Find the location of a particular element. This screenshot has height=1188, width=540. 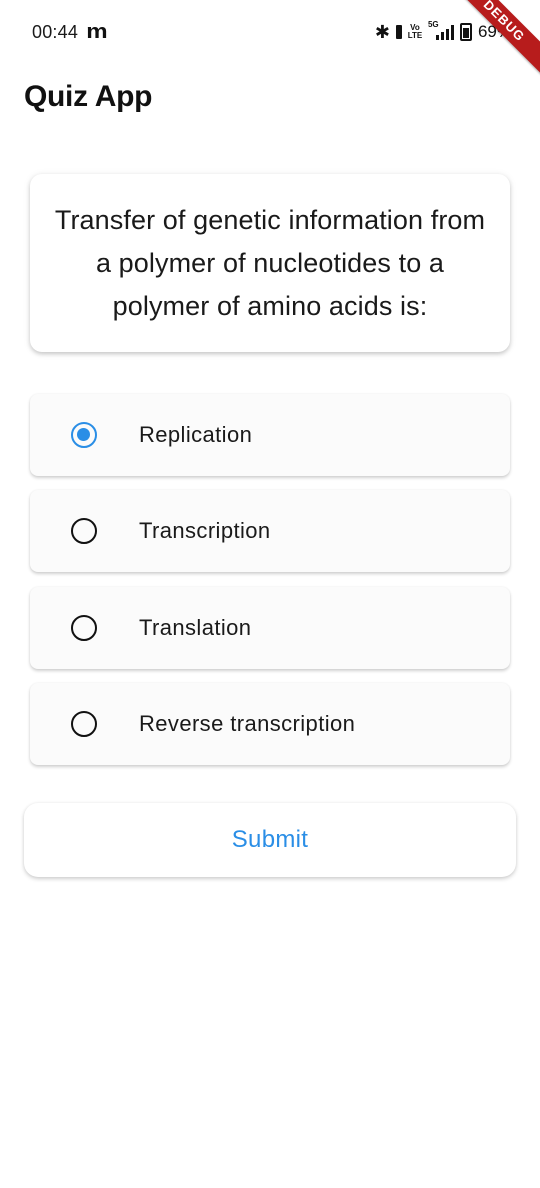

status-time: 00:44 is located at coordinates (55, 31).